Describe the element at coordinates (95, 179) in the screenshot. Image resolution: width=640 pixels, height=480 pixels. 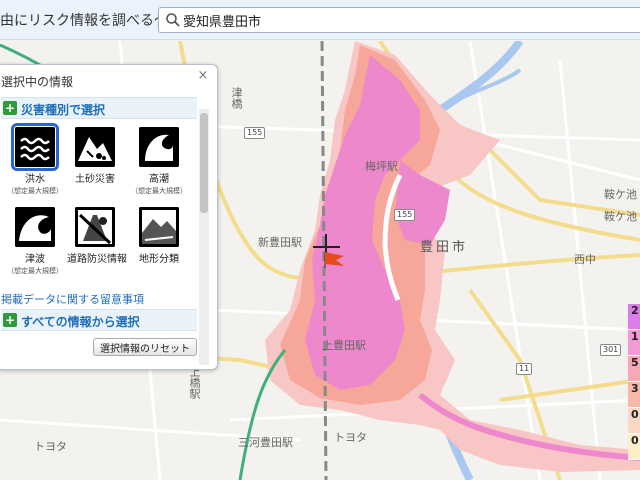
I see `hazard-name: 土砂災害` at that location.